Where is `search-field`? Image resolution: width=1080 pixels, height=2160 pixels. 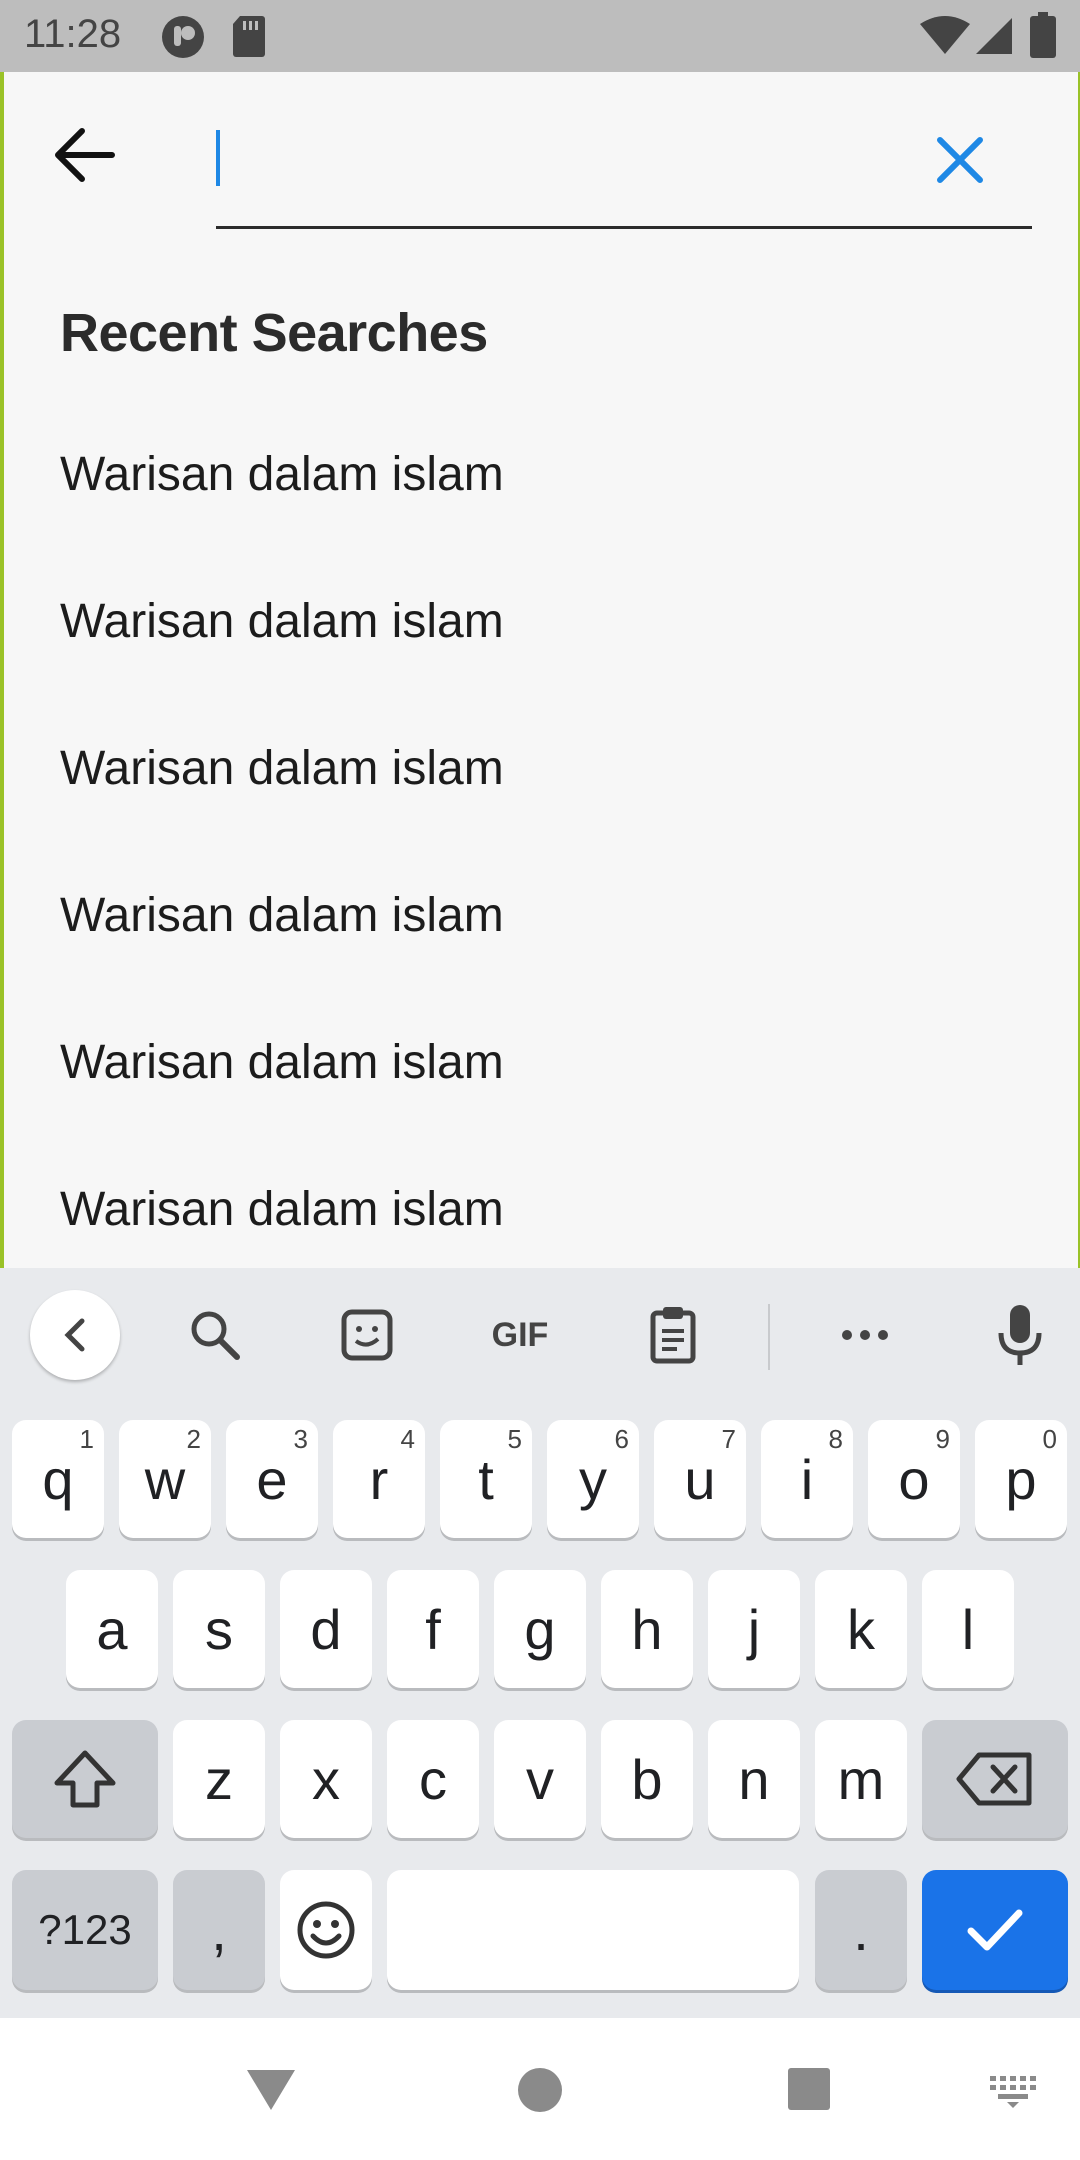
search-field is located at coordinates (624, 170).